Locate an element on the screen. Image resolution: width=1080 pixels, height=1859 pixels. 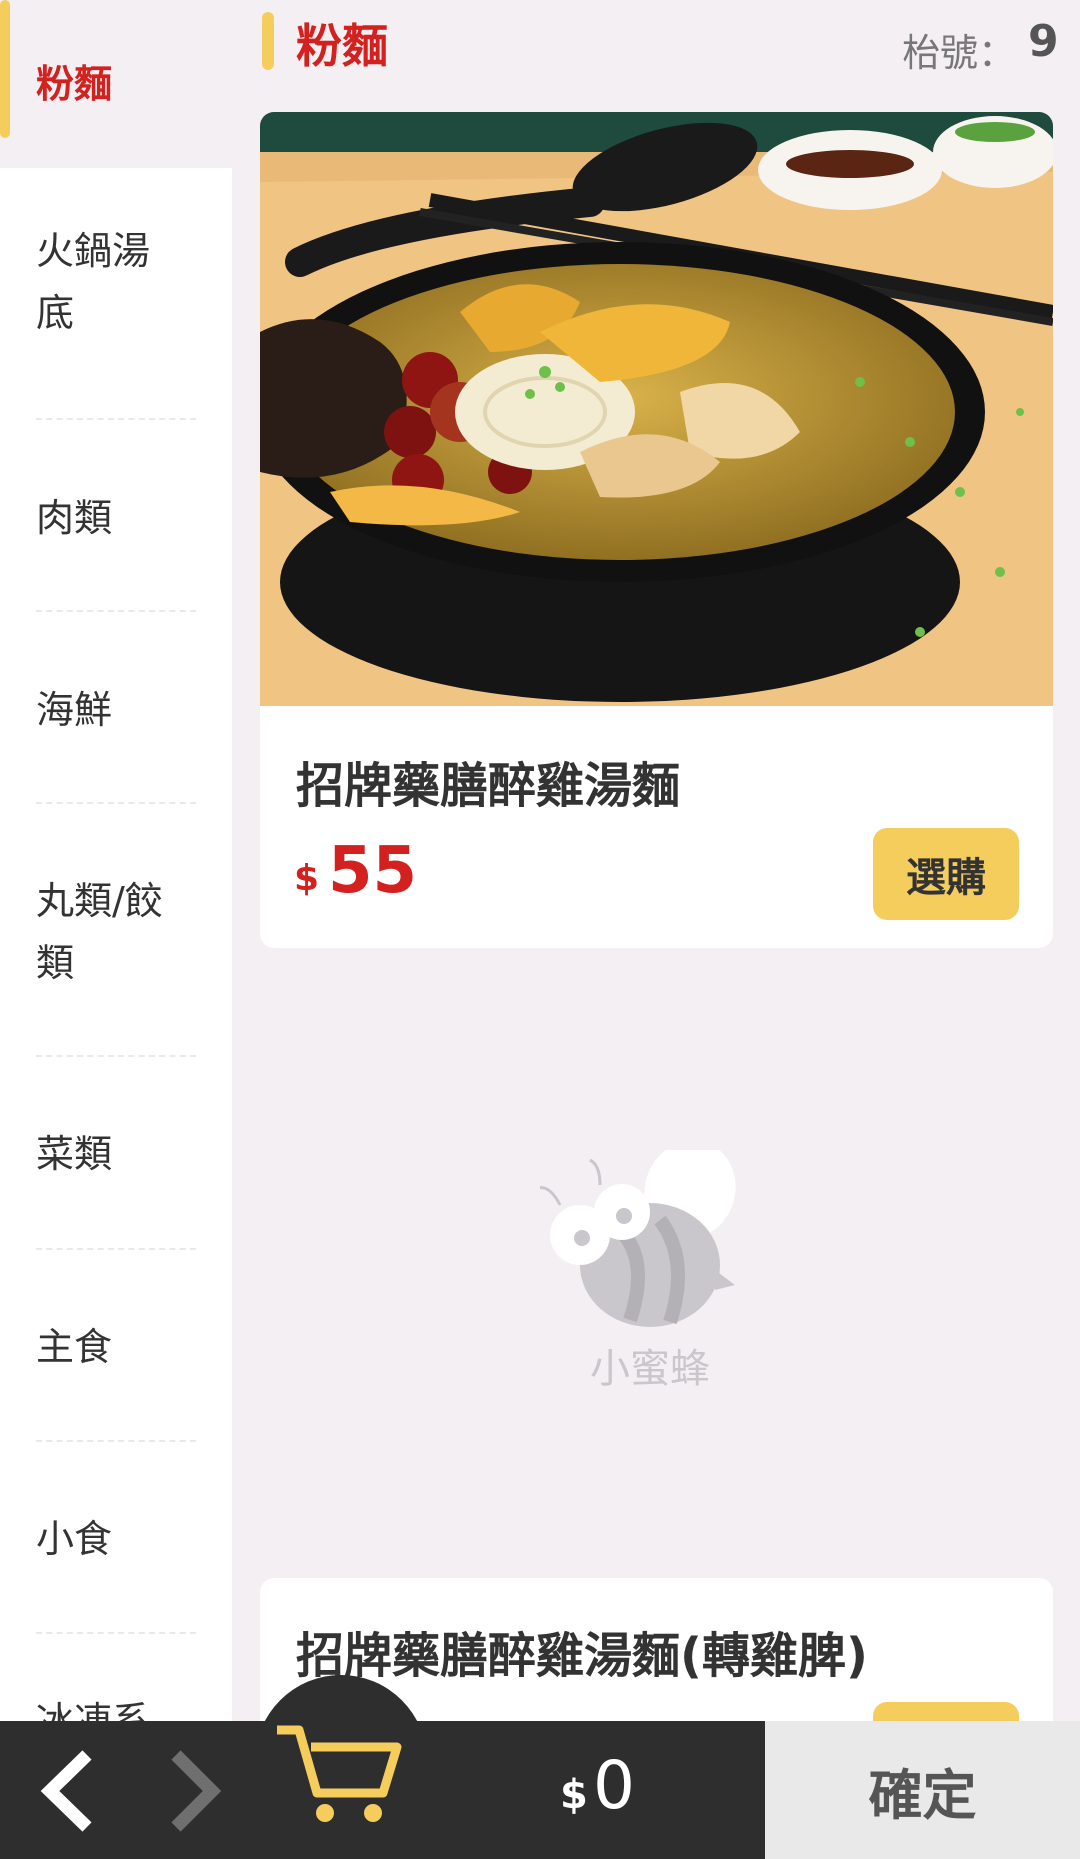
sidebar-item-snacks: 小食 is located at coordinates (116, 1539).